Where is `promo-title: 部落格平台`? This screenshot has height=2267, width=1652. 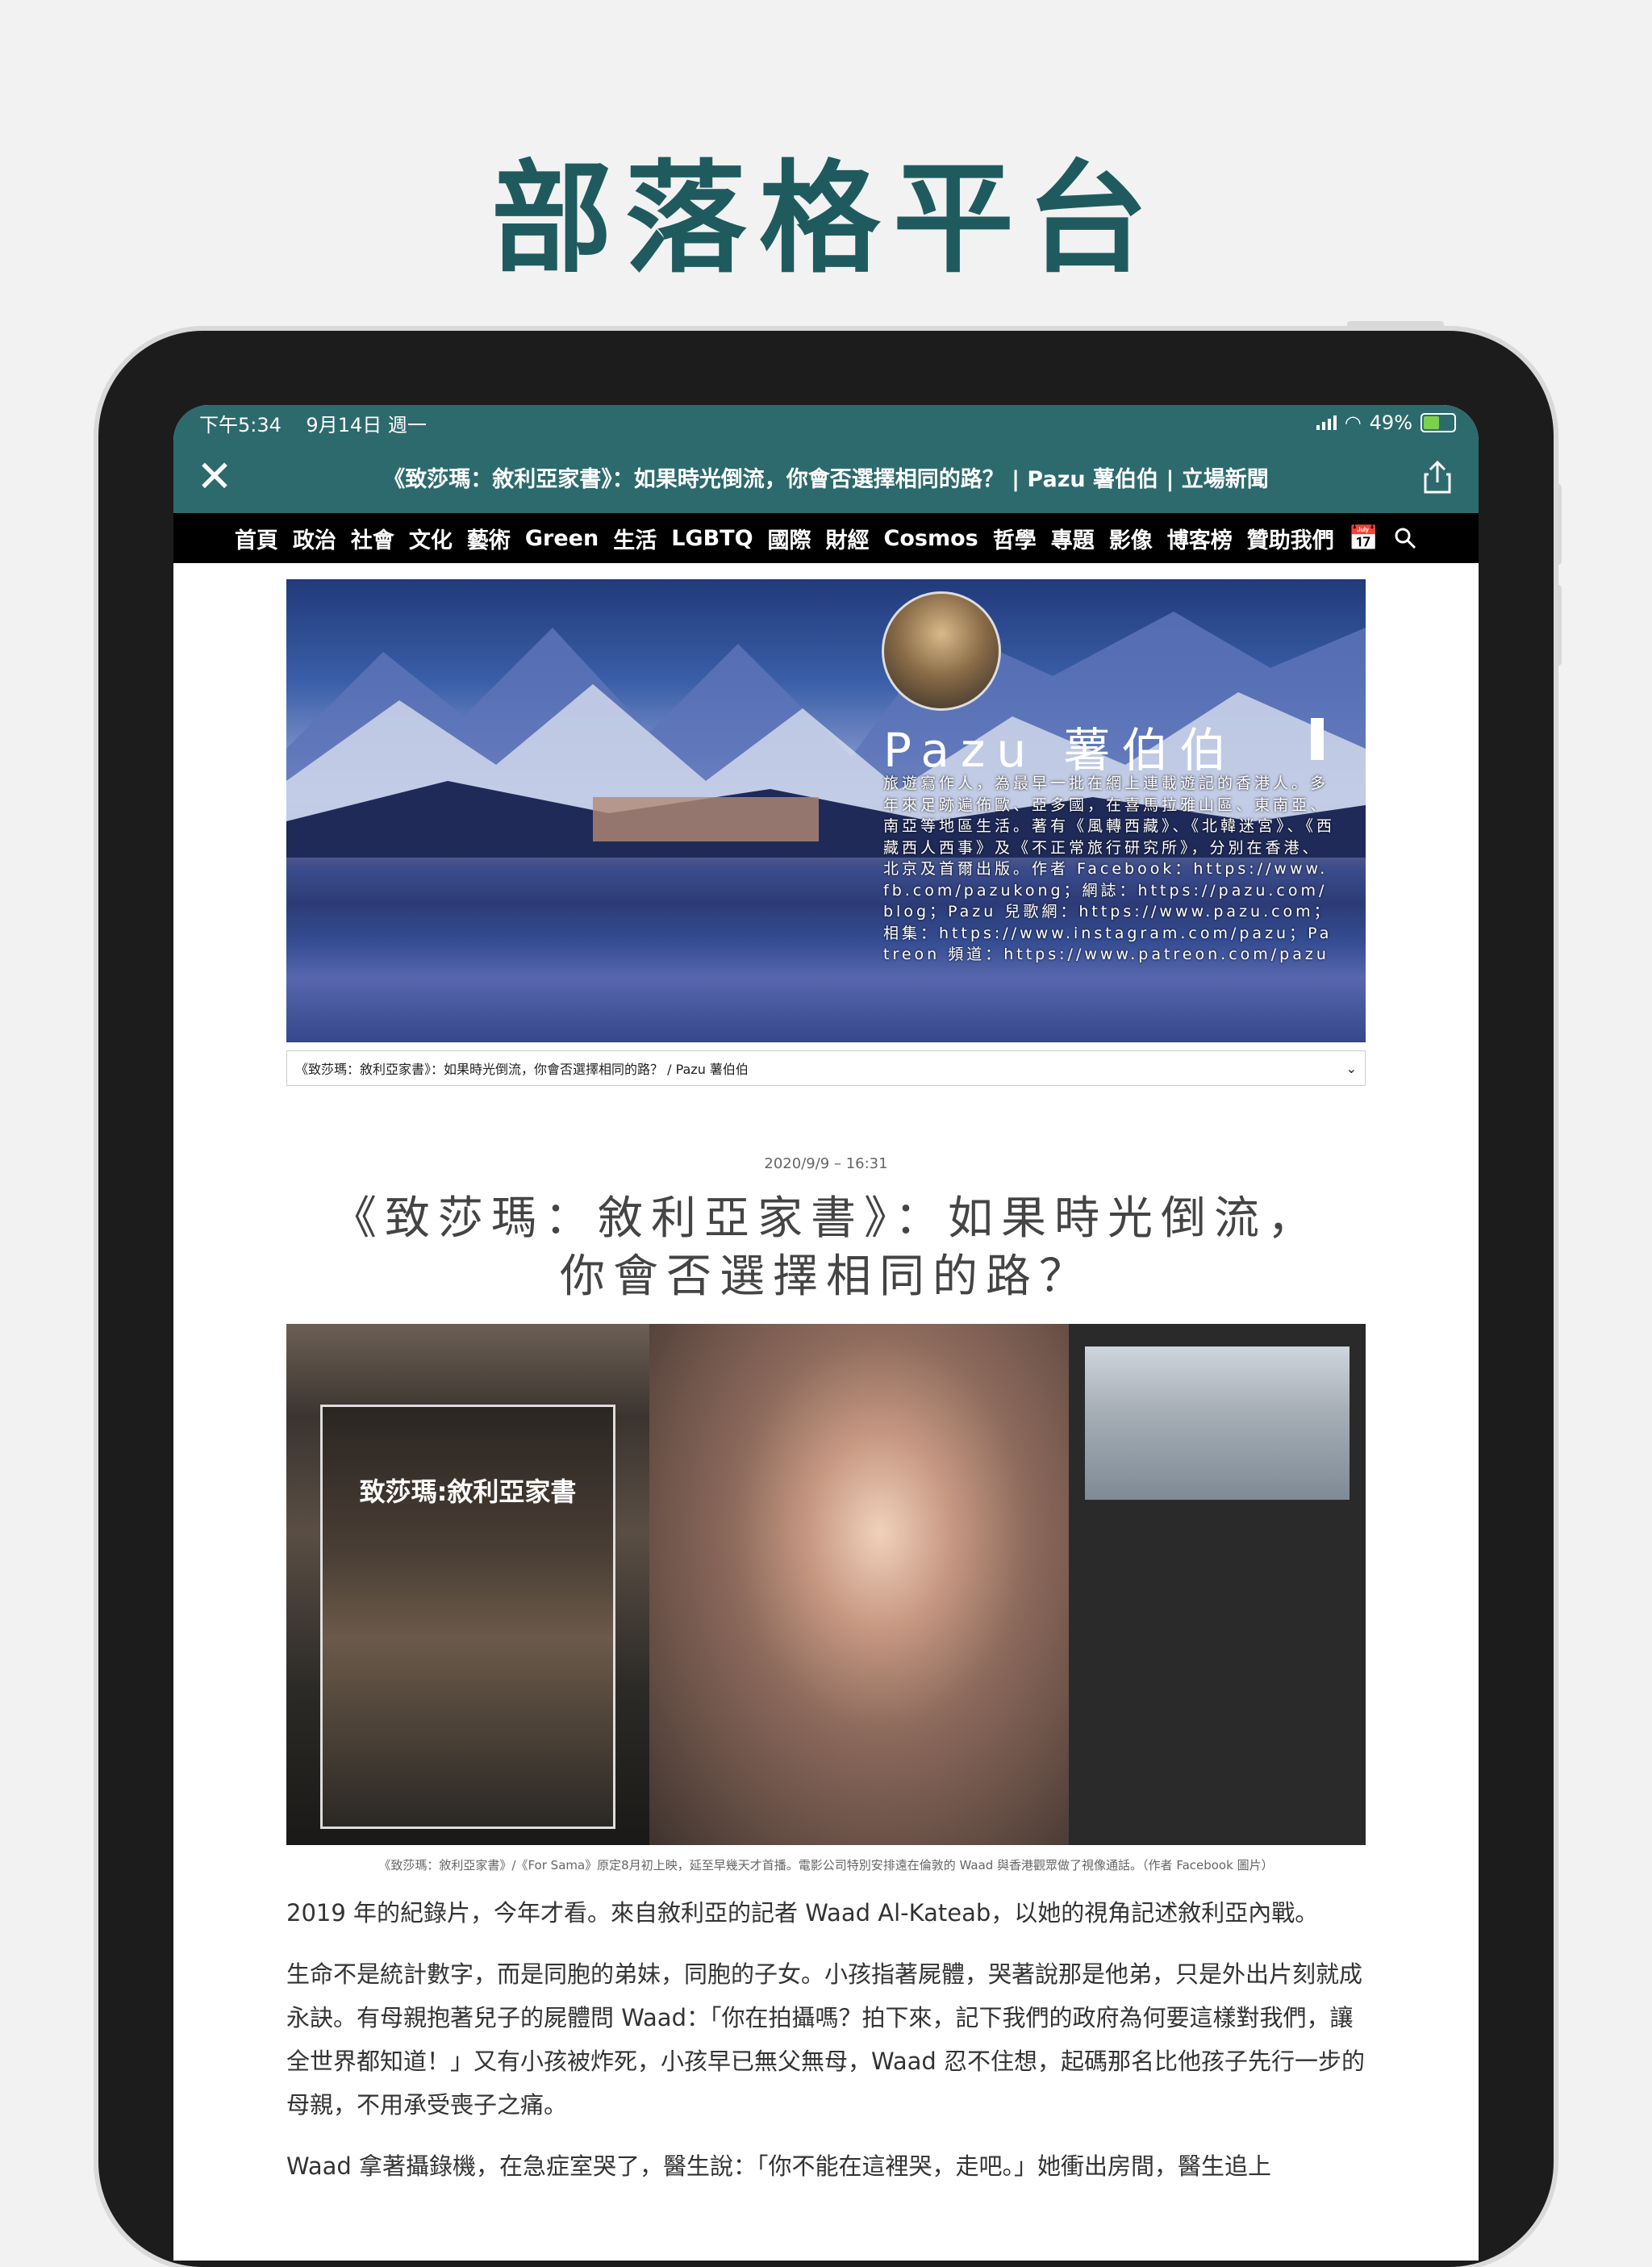 promo-title: 部落格平台 is located at coordinates (825, 219).